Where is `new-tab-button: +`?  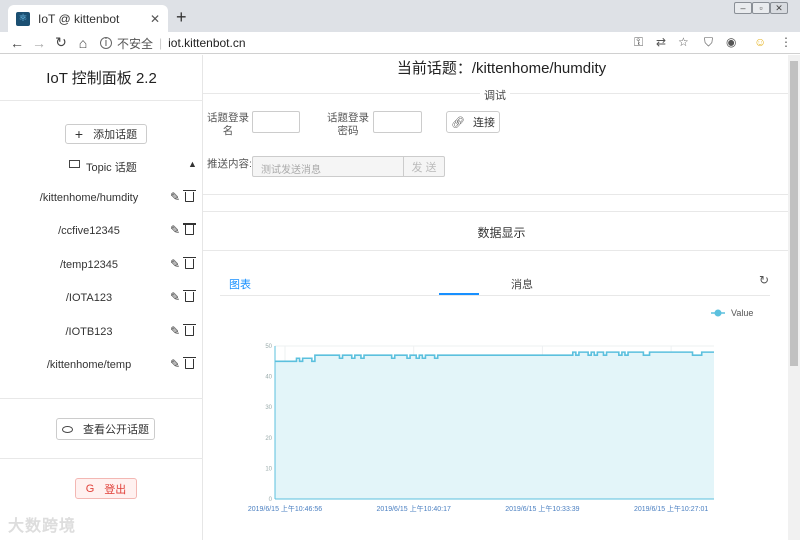
new-tab-button: + is located at coordinates (181, 17).